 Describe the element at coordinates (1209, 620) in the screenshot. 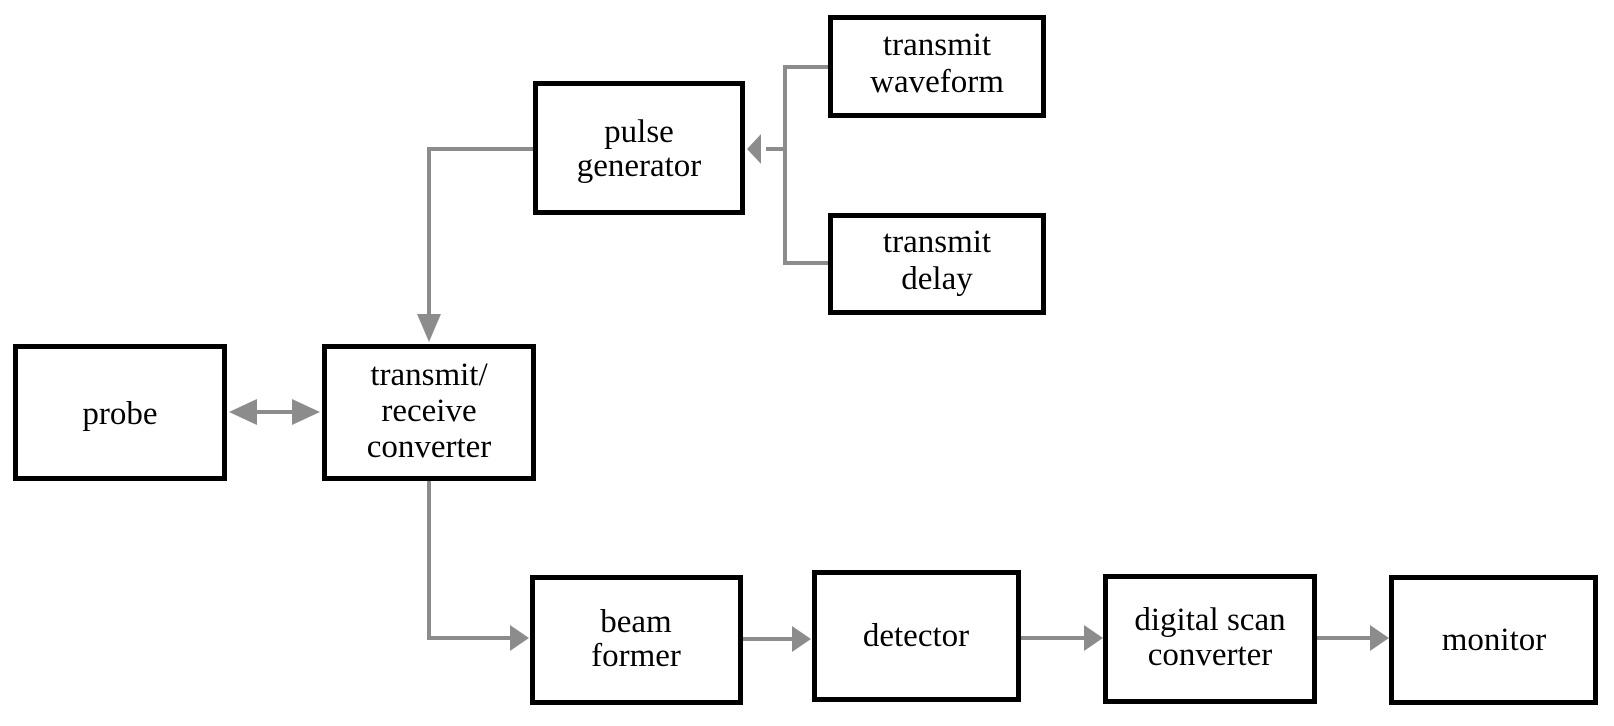

I see `block-label: digital scan` at that location.